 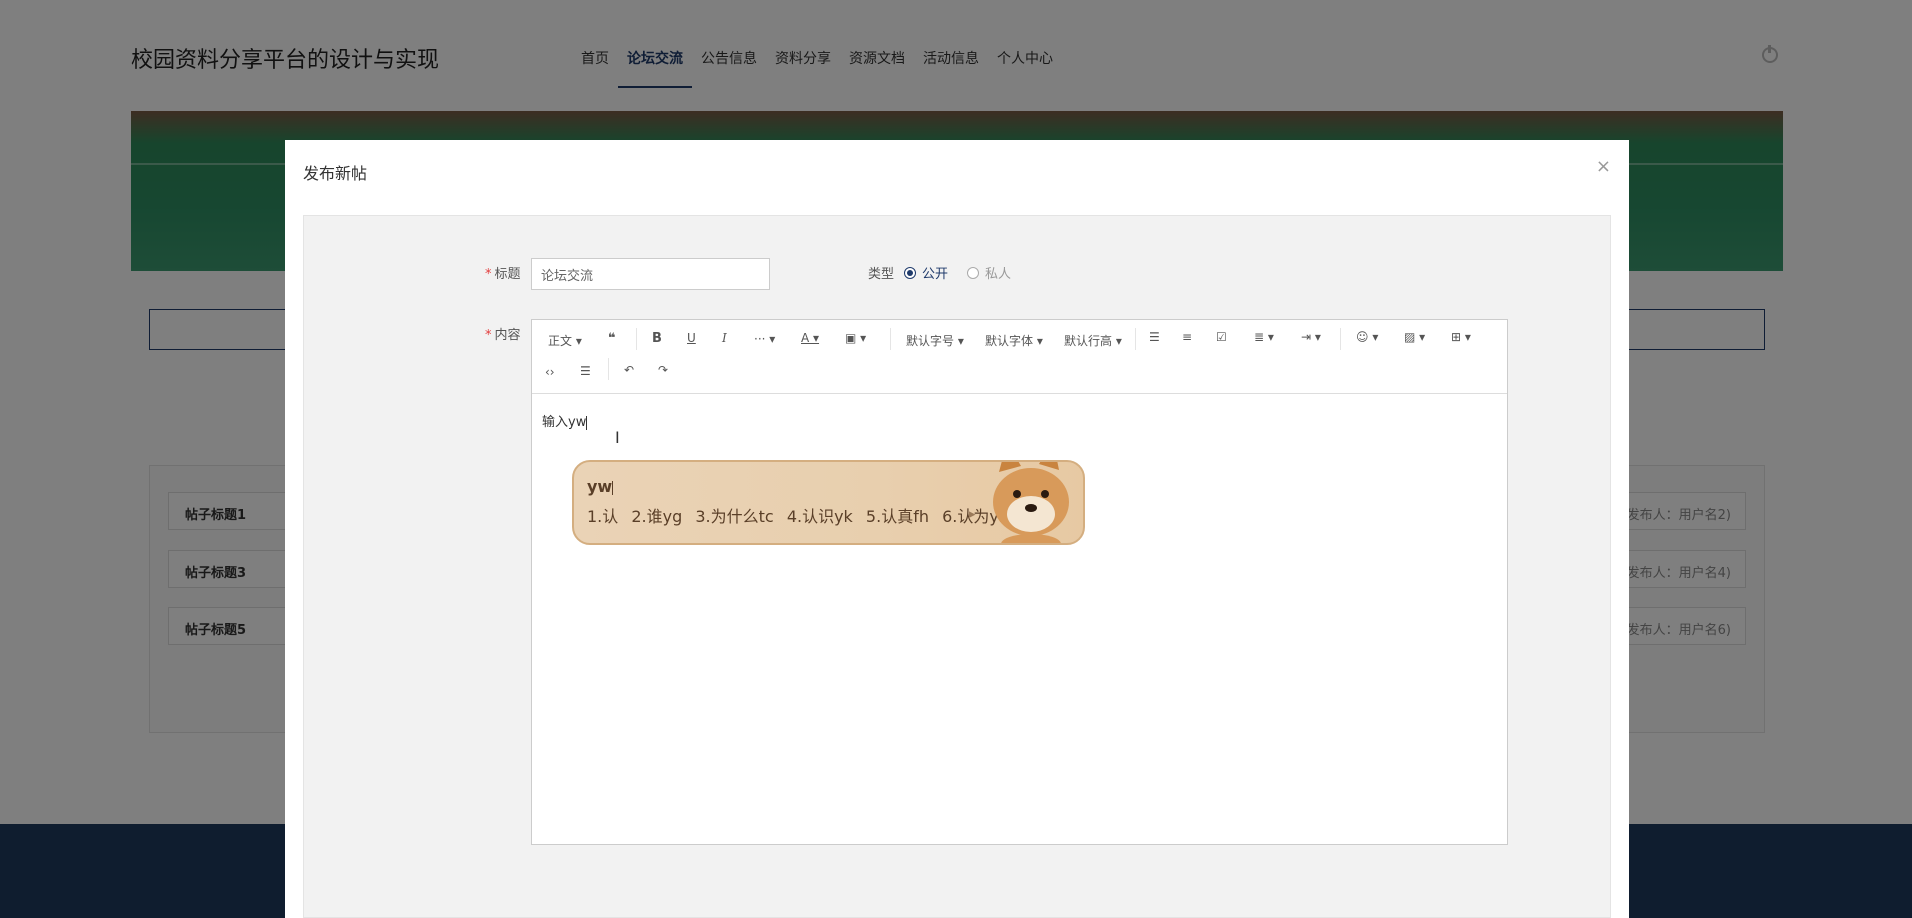 I want to click on indent-icon: ⇥ ▾, so click(x=1311, y=337).